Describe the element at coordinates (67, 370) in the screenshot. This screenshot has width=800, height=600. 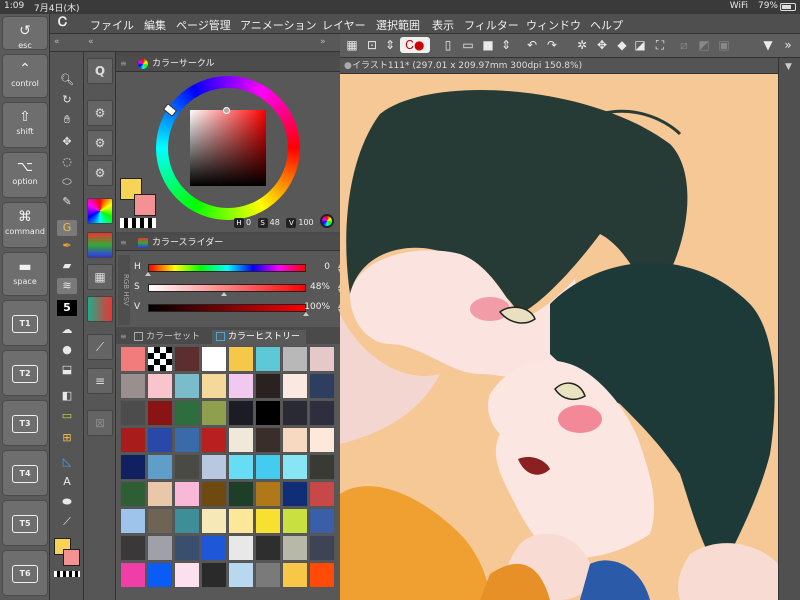
I see `bucket-tool-icon: ⬓` at that location.